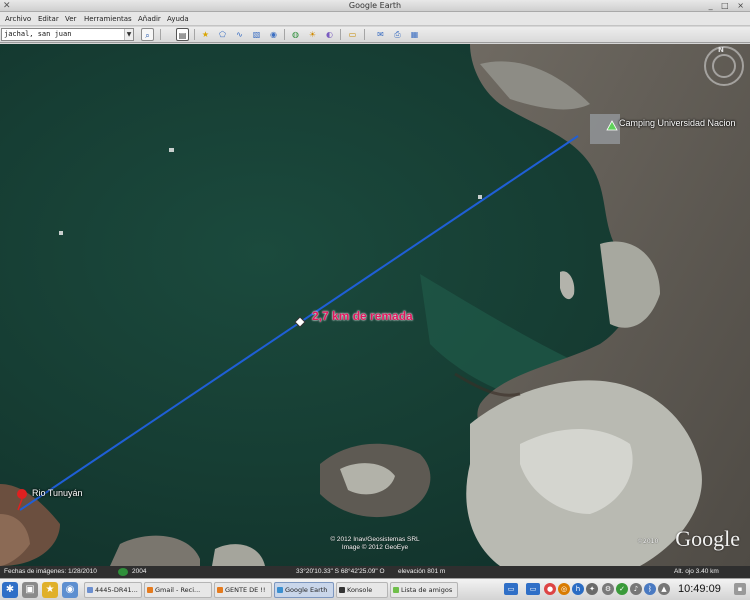 This screenshot has width=750, height=600. I want to click on task-item: GENTE DE !!, so click(243, 590).